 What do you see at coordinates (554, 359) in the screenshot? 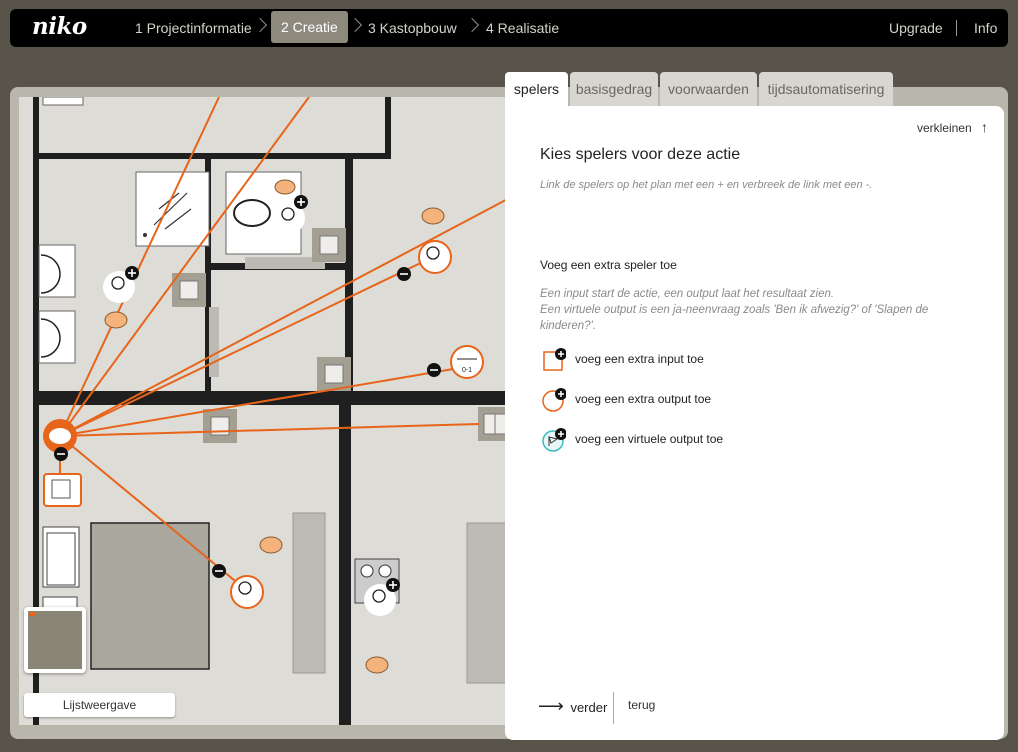
I see `add-input-icon` at bounding box center [554, 359].